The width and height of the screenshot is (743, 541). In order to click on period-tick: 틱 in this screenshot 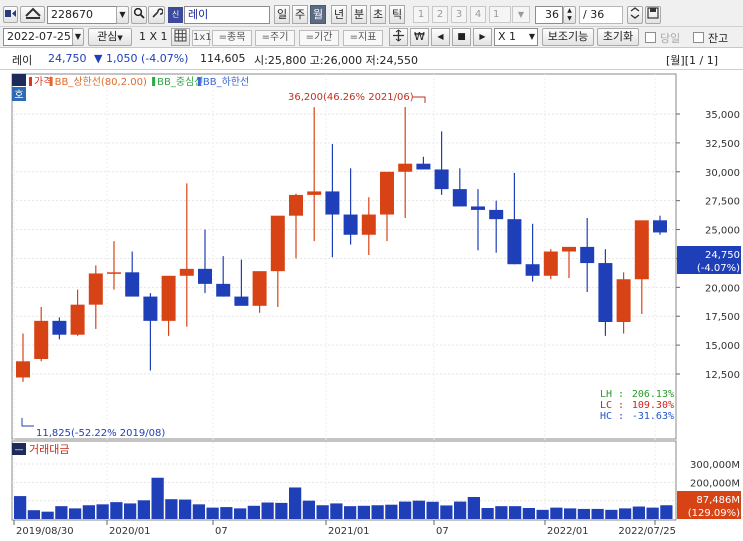, I will do `click(397, 14)`.